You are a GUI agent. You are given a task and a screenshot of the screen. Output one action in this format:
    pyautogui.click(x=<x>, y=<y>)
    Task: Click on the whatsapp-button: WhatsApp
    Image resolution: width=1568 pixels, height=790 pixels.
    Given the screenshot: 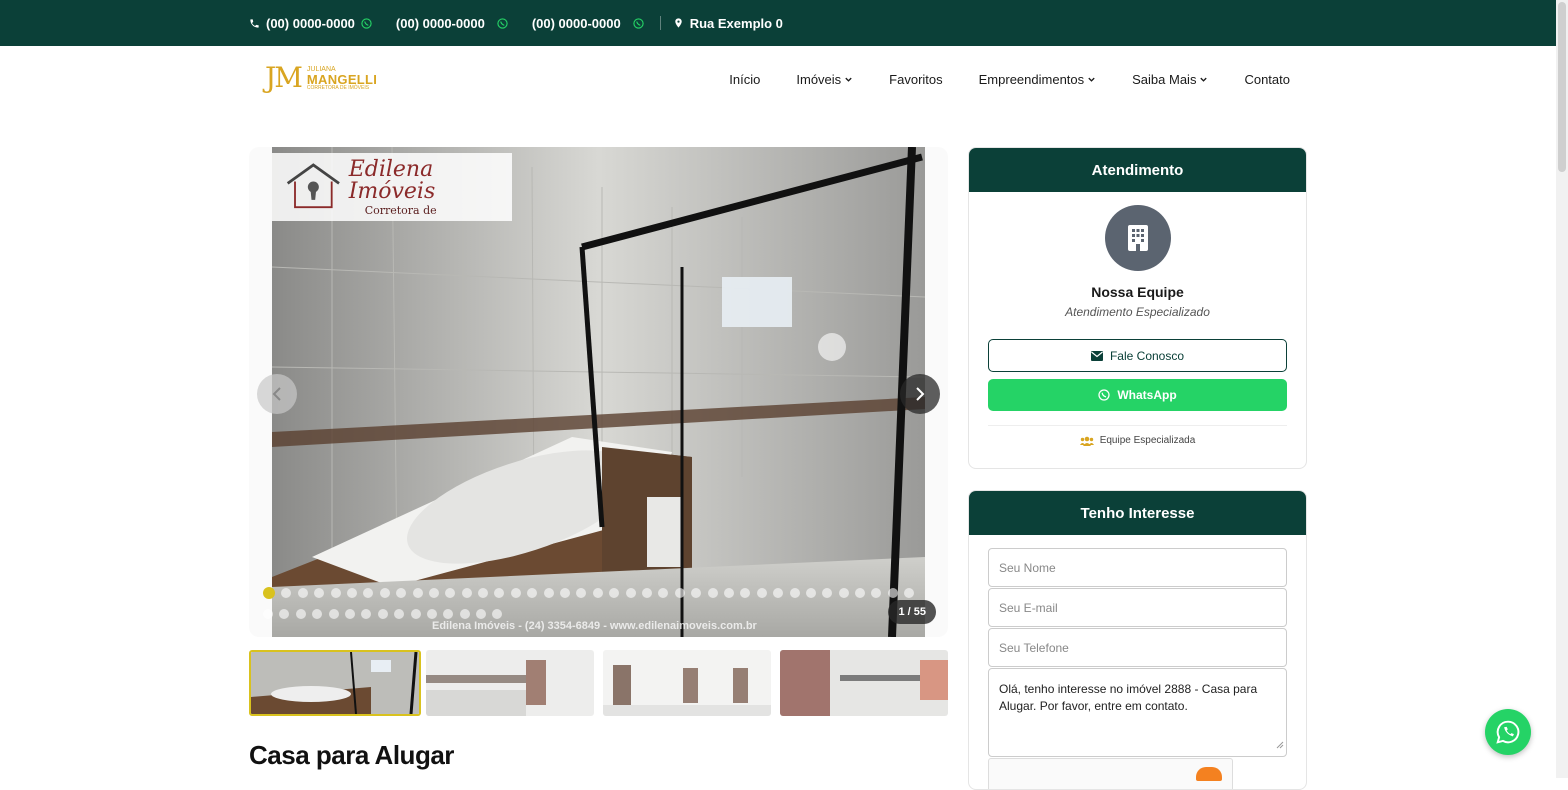 What is the action you would take?
    pyautogui.click(x=1137, y=395)
    